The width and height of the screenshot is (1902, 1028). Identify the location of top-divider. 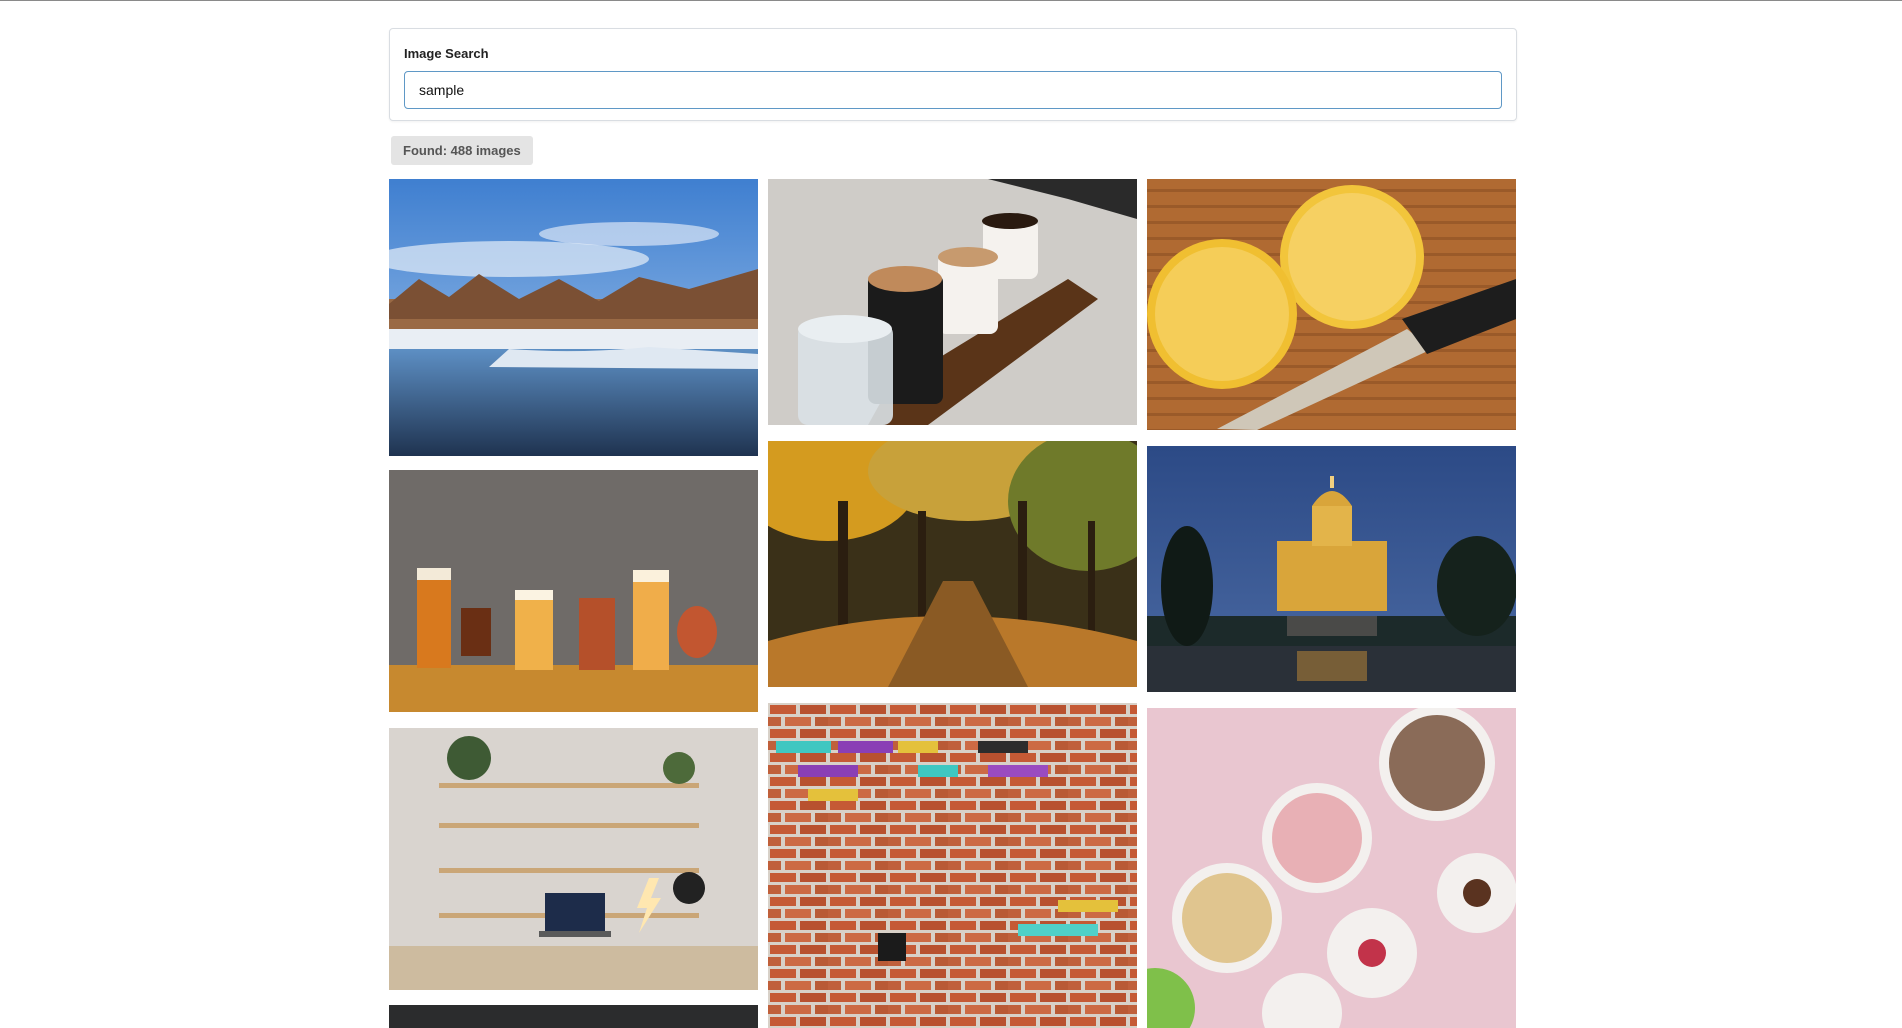
(951, 0).